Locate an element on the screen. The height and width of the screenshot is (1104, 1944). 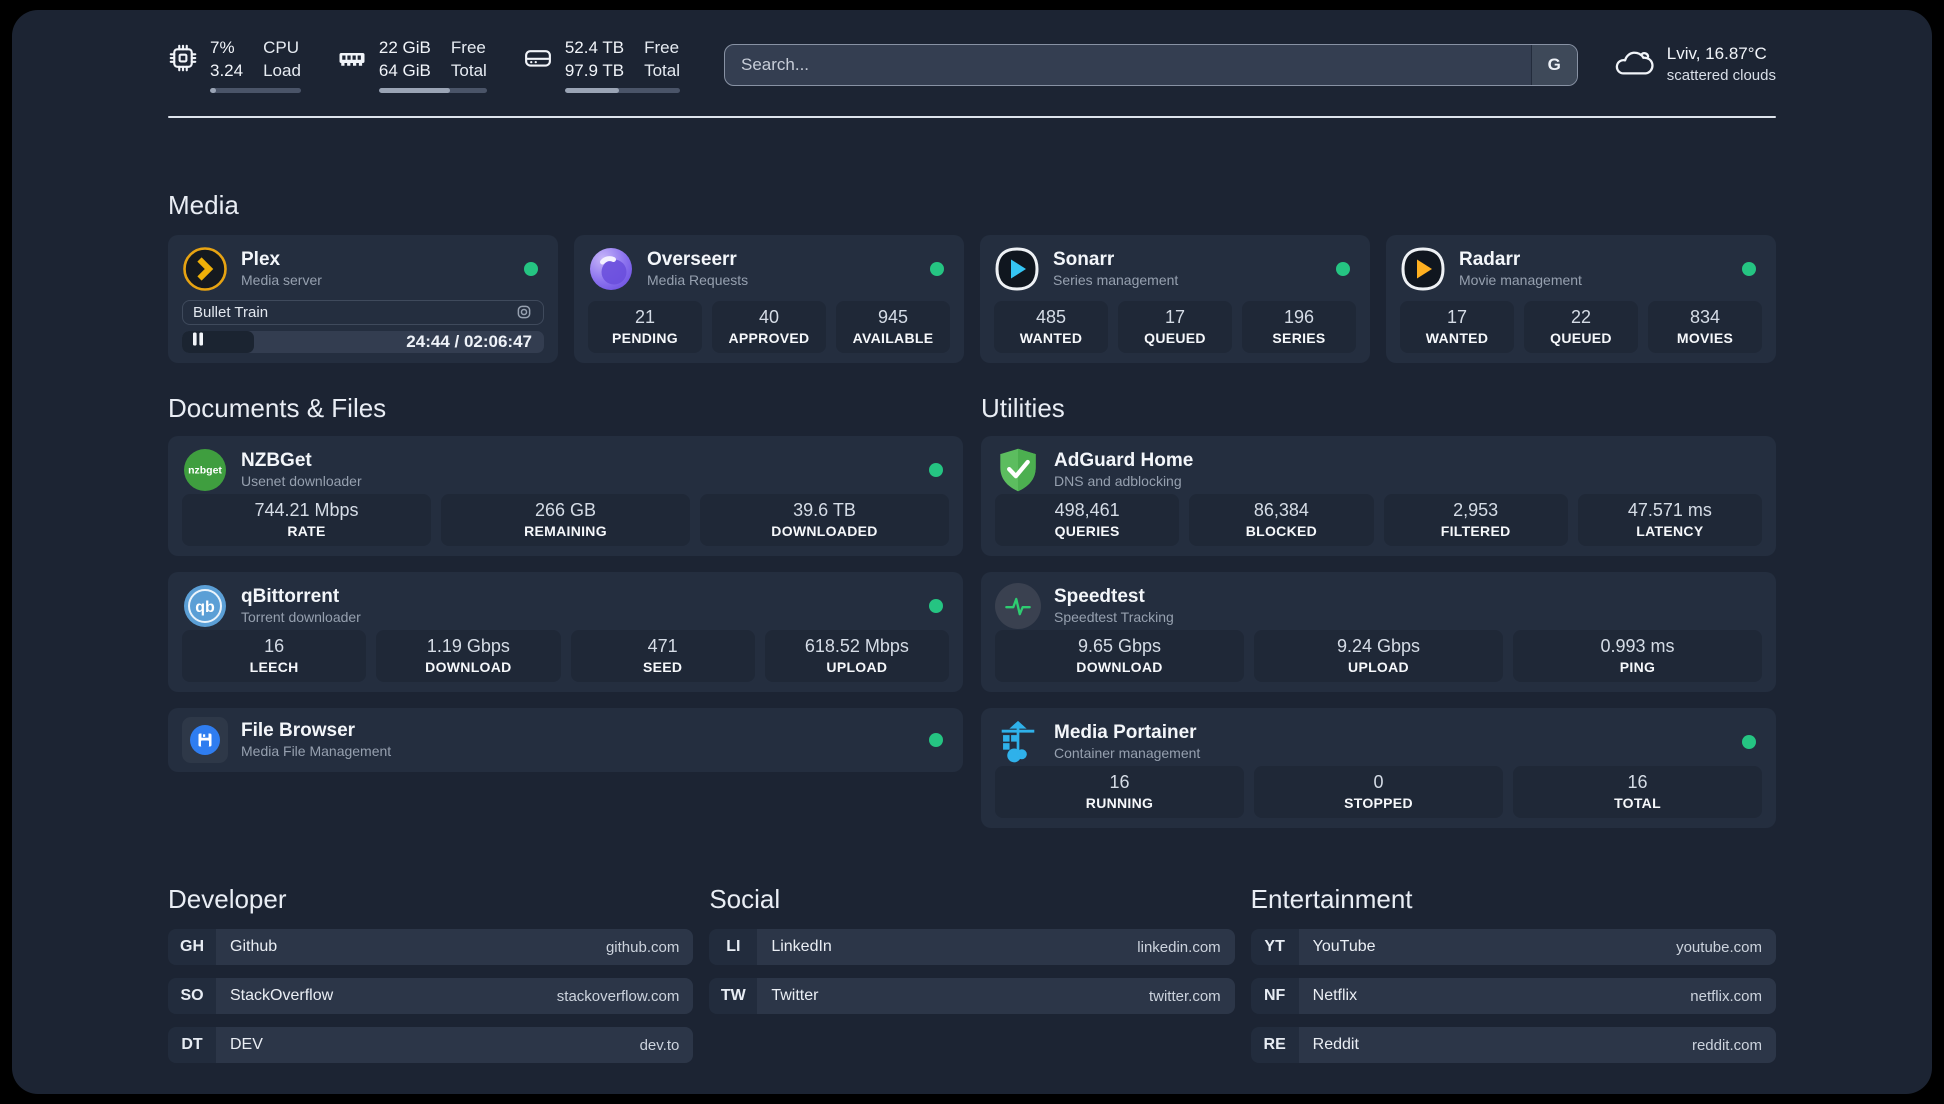
link-name: Github is located at coordinates (254, 946).